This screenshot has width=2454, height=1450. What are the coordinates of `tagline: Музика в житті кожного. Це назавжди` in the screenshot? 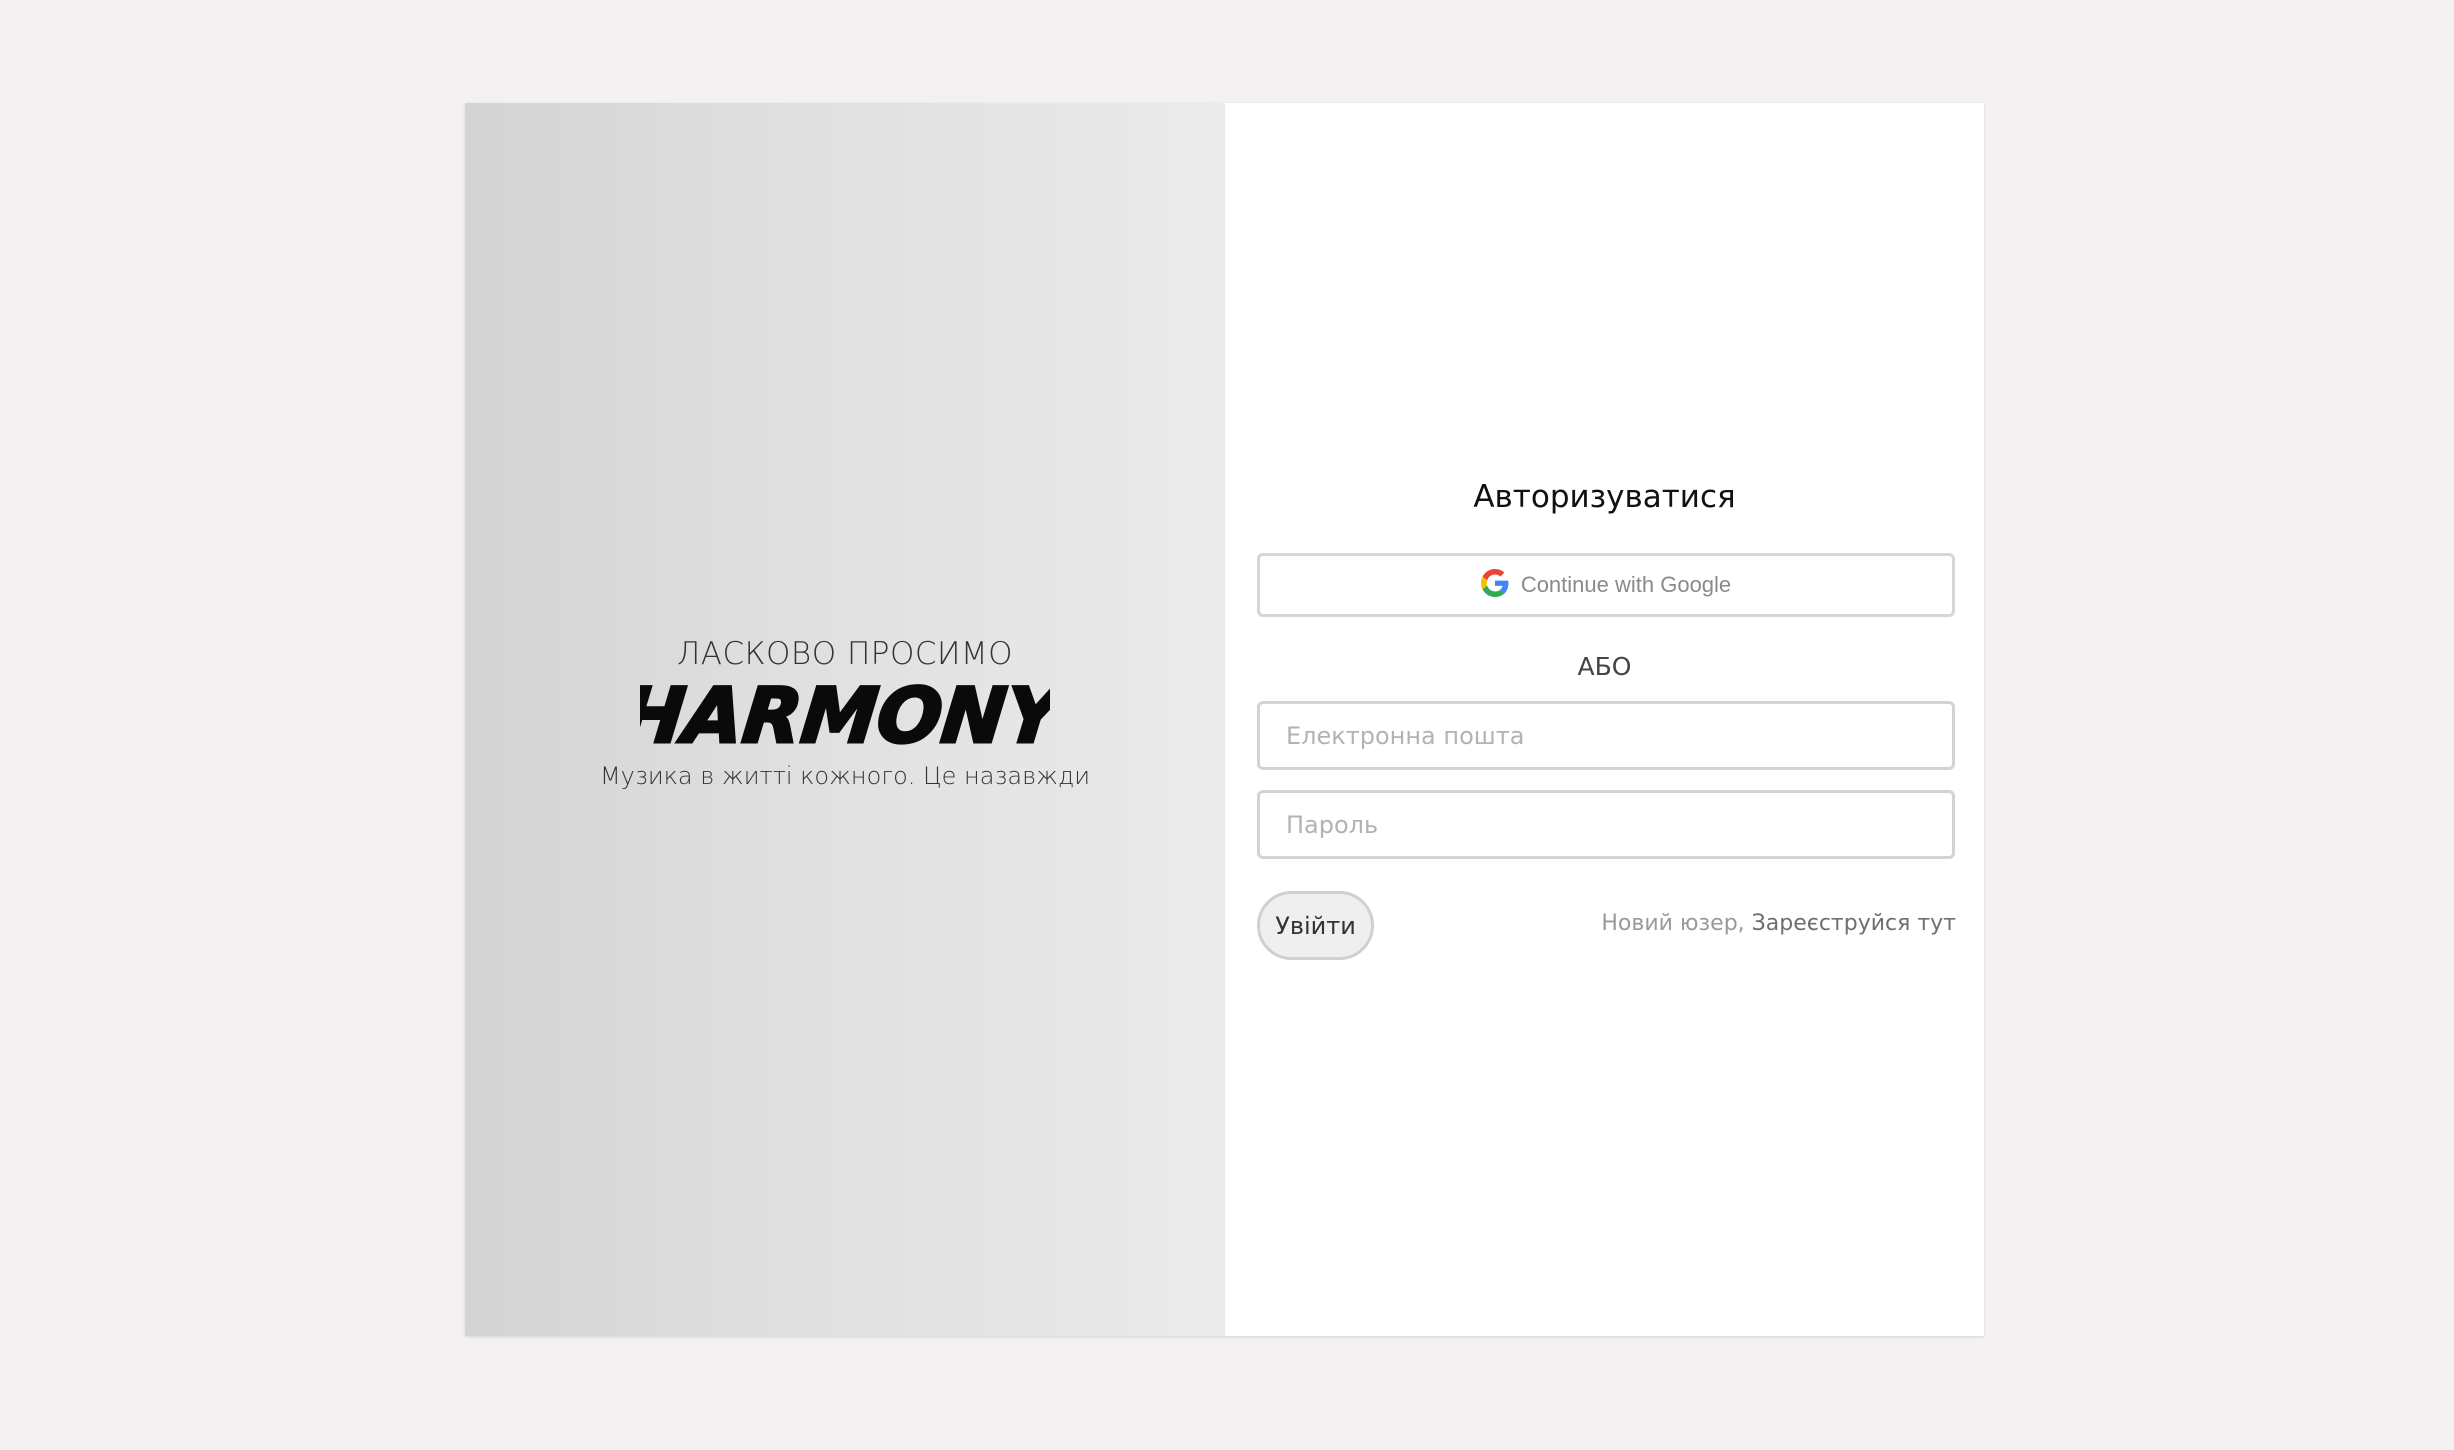 It's located at (845, 775).